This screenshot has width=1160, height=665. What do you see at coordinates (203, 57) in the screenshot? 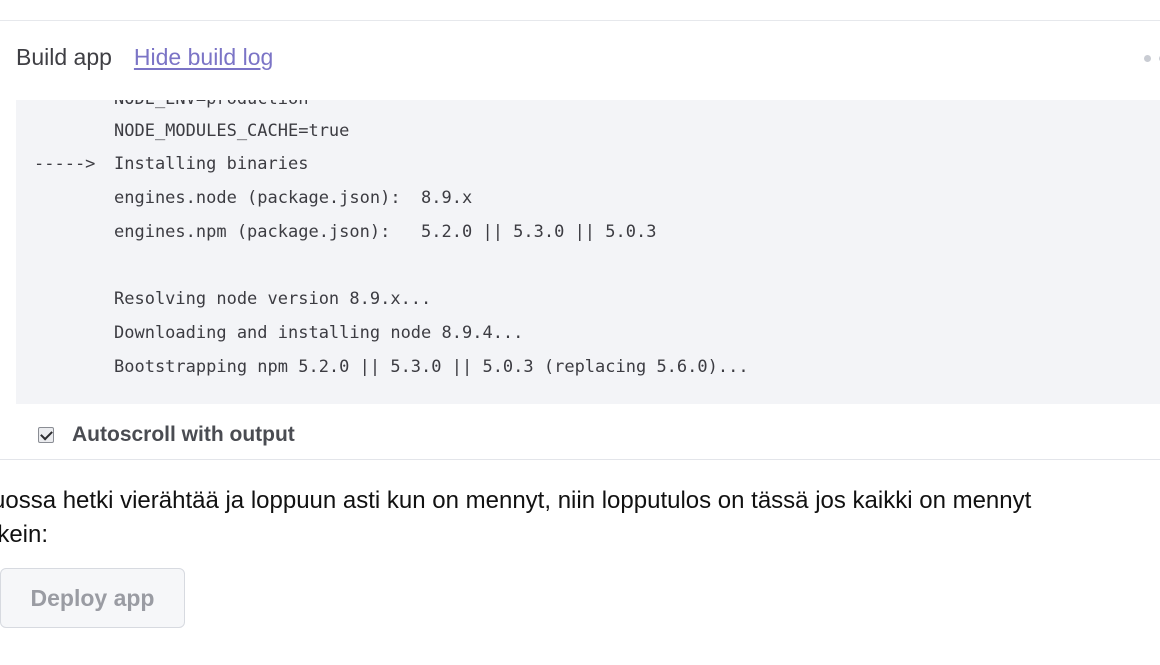
I see `hide-build-log-link: Hide build log` at bounding box center [203, 57].